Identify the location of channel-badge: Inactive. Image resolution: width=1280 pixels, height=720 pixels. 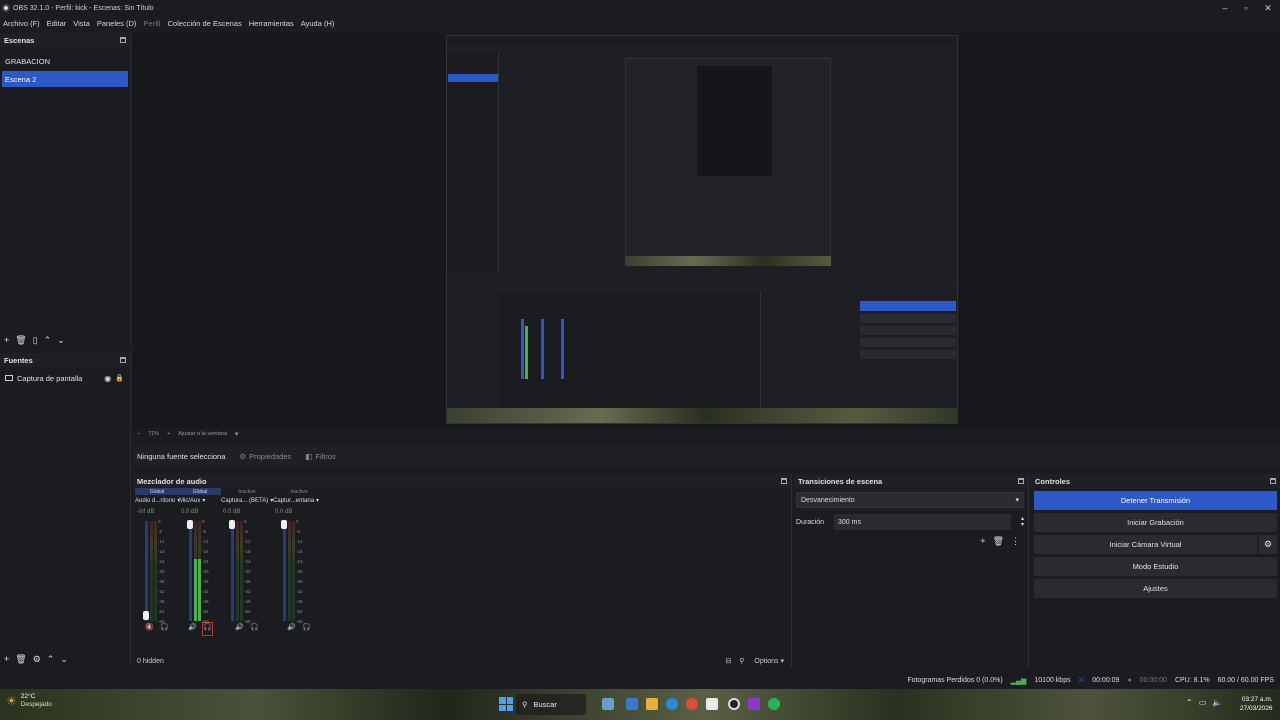
(247, 491).